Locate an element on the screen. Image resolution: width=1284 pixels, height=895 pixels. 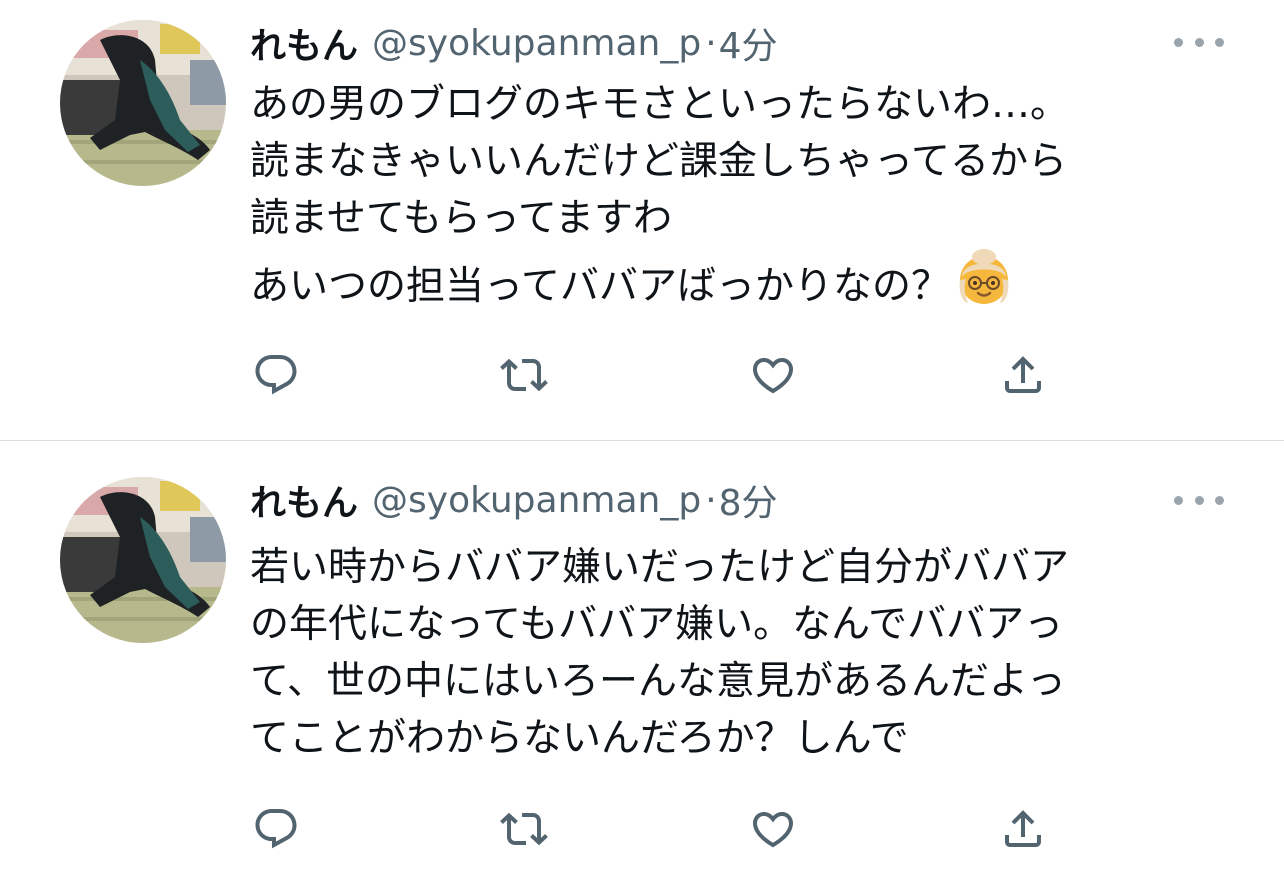
tweet-text-line: の年代になってもババア嫌い。なんでババアっ is located at coordinates (657, 624).